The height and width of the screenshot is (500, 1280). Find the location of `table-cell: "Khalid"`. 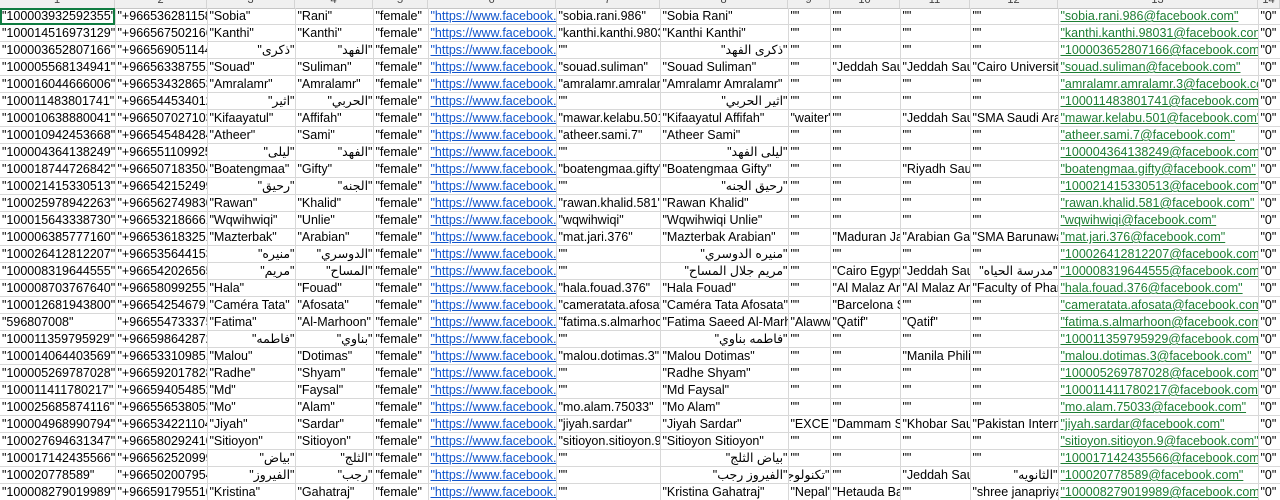

table-cell: "Khalid" is located at coordinates (334, 203).